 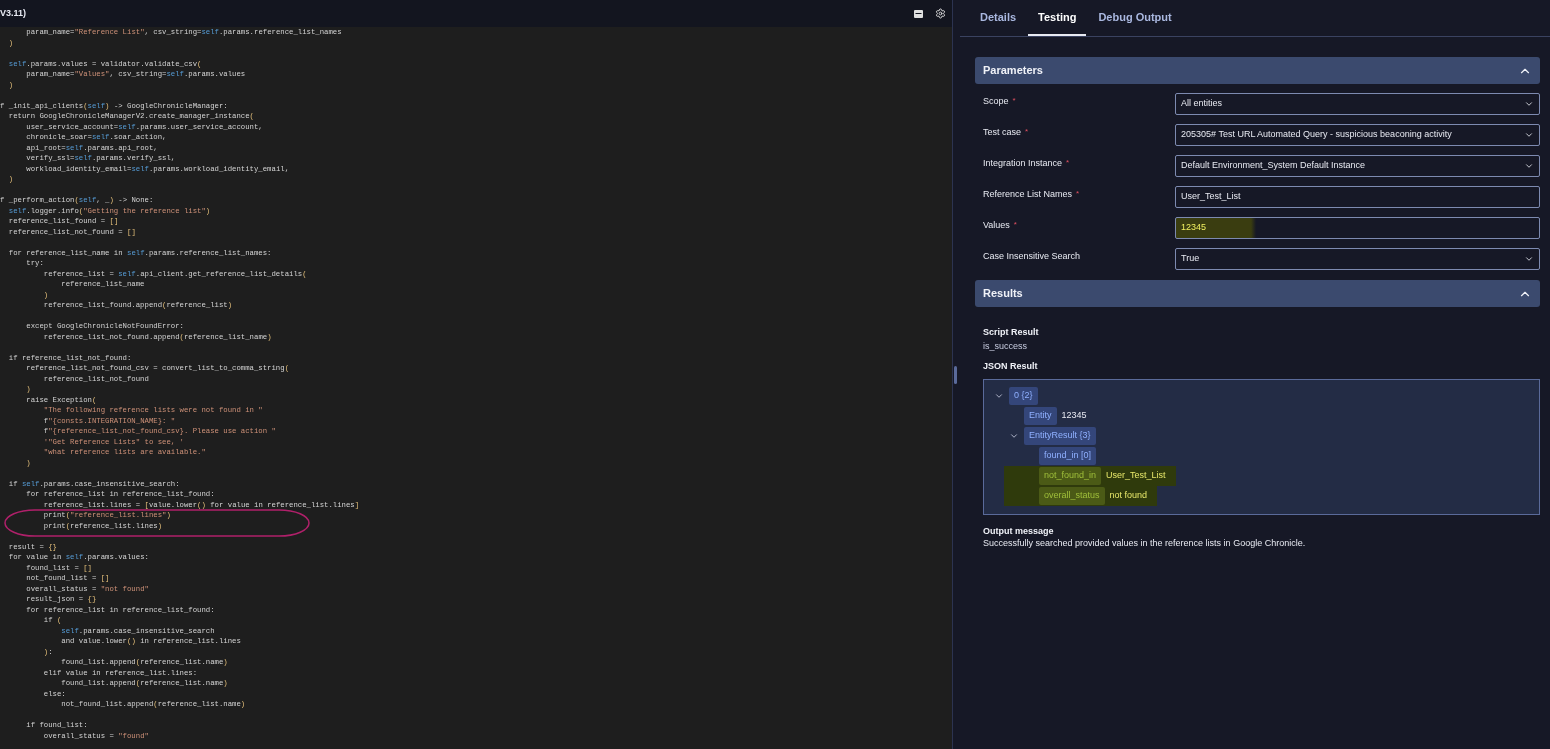 I want to click on tab: Testing, so click(x=1057, y=18).